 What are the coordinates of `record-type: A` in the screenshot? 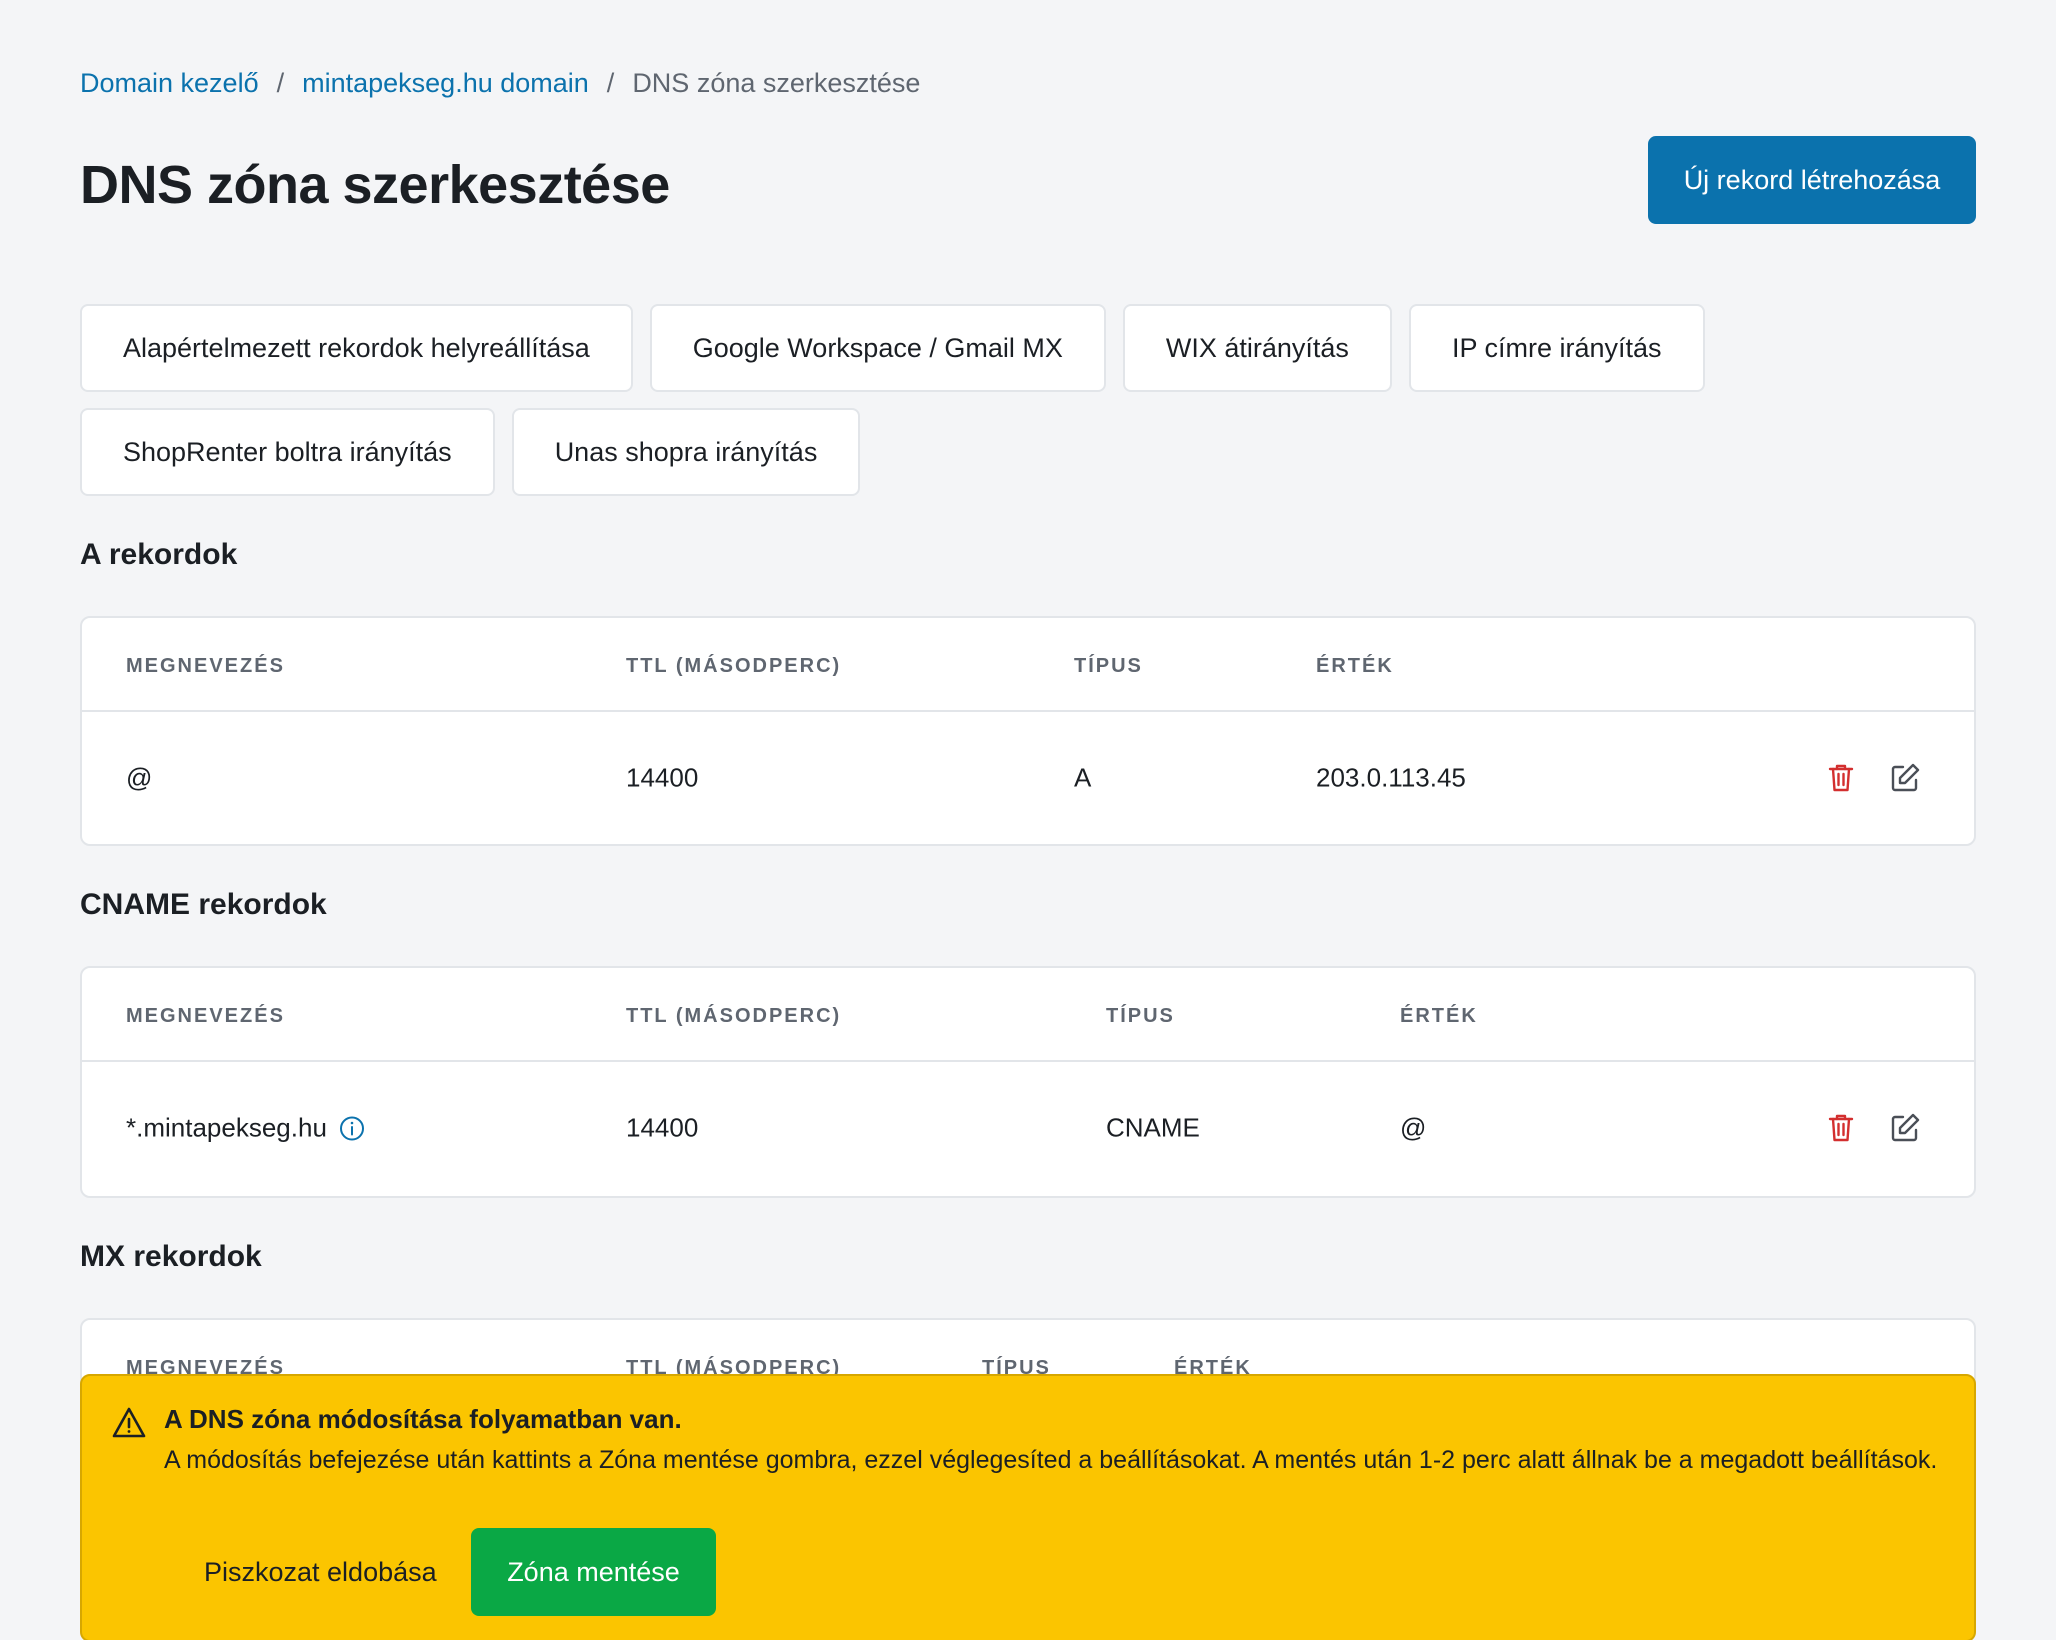 It's located at (1083, 777).